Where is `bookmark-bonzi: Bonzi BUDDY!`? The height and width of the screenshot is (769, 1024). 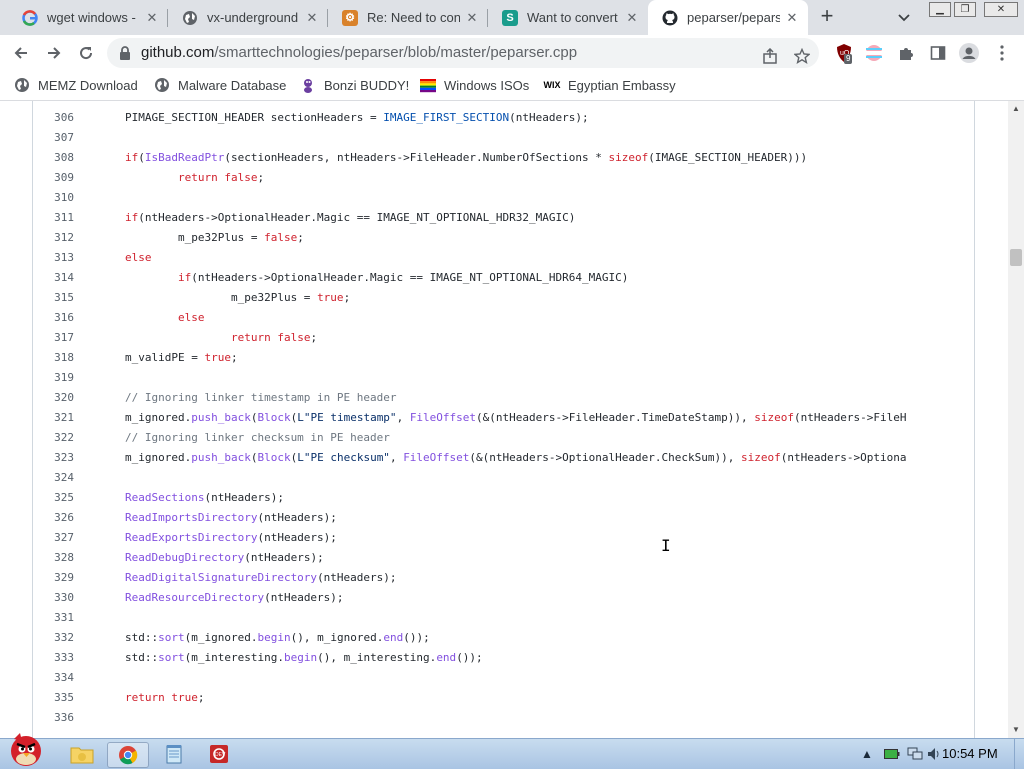
bookmark-bonzi: Bonzi BUDDY! is located at coordinates (354, 85).